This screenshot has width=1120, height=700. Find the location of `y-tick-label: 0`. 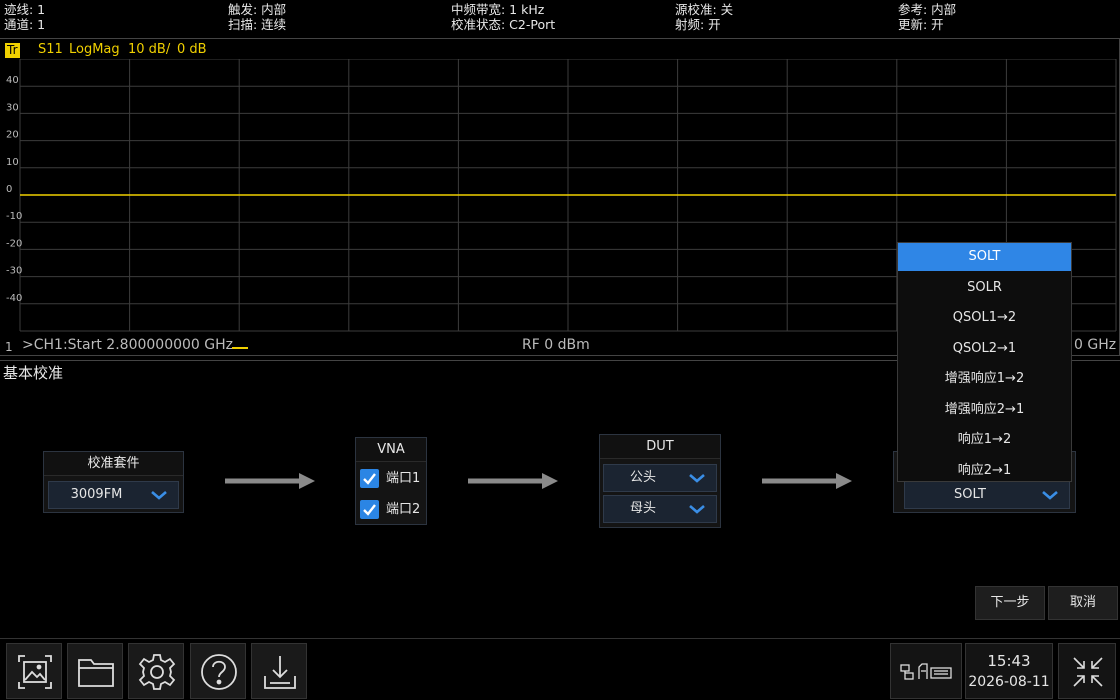

y-tick-label: 0 is located at coordinates (9, 189).